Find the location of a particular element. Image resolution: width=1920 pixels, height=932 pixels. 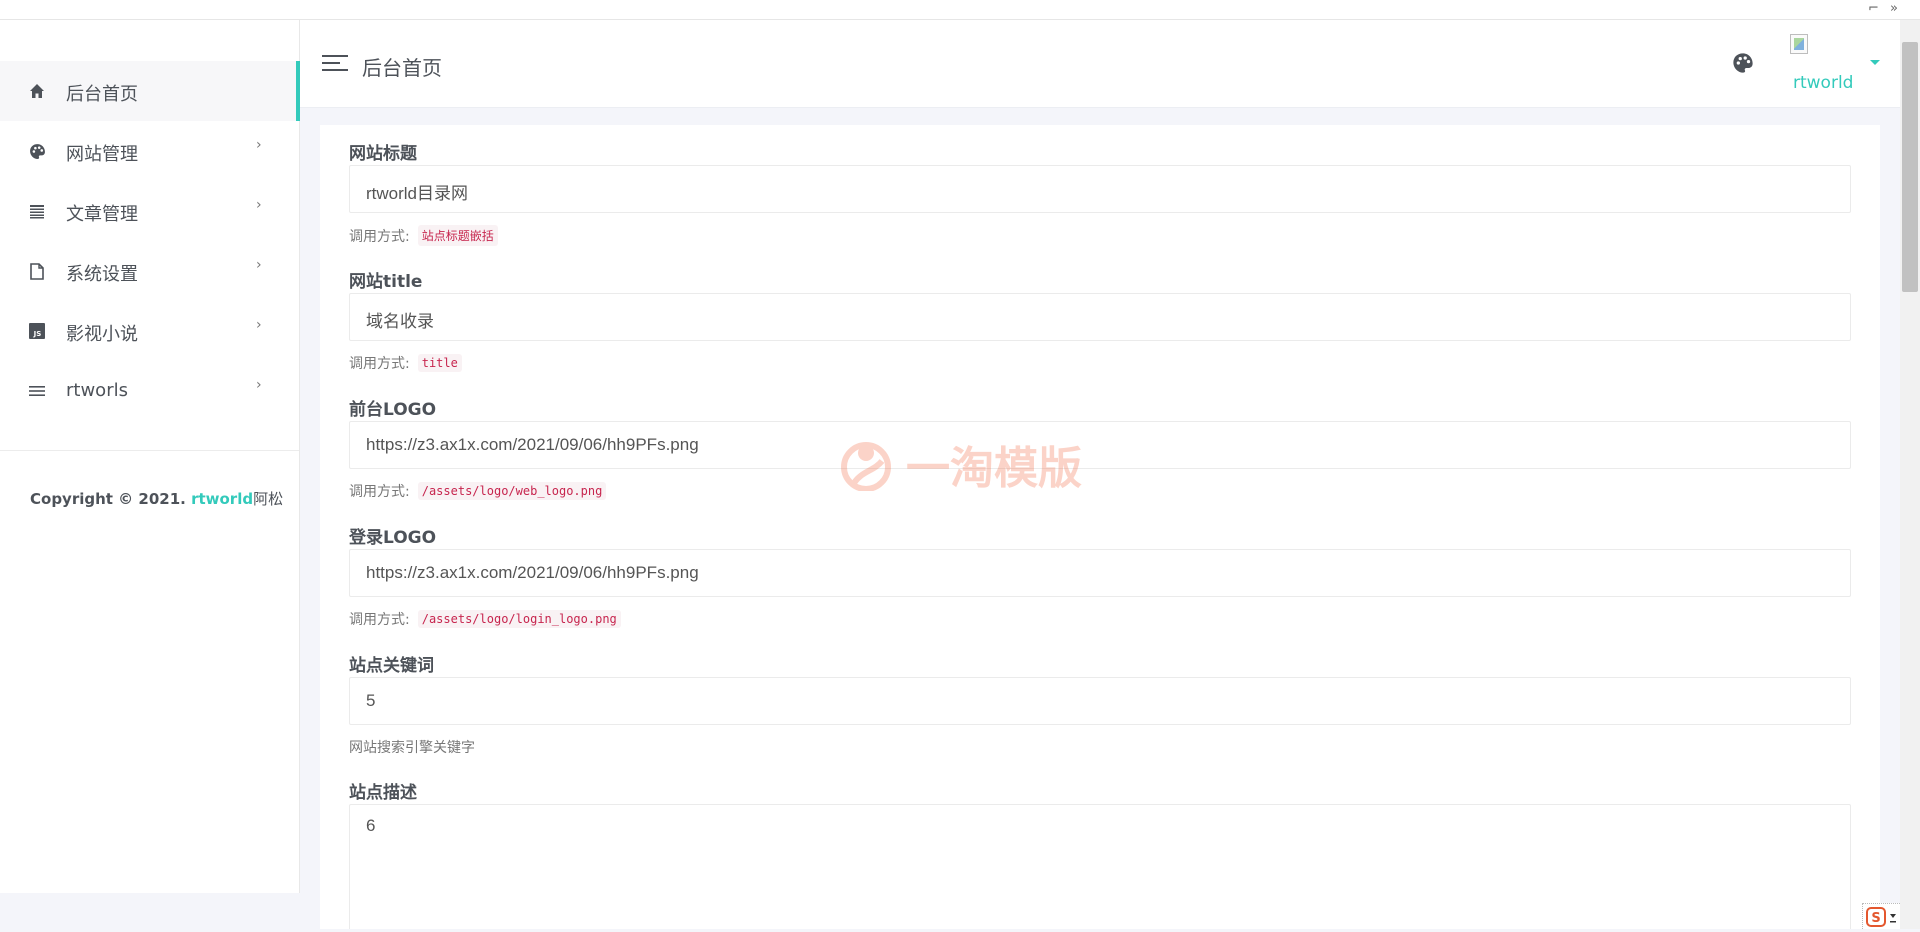

svg-text: JS is located at coordinates (37, 334).